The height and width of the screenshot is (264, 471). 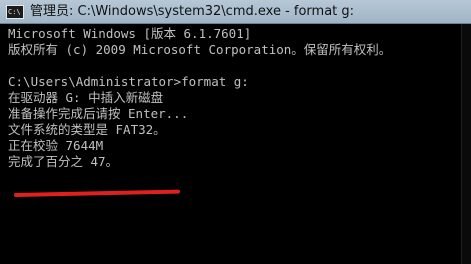 What do you see at coordinates (87, 129) in the screenshot?
I see `console-line: 文件系统的类型是 FAT32。` at bounding box center [87, 129].